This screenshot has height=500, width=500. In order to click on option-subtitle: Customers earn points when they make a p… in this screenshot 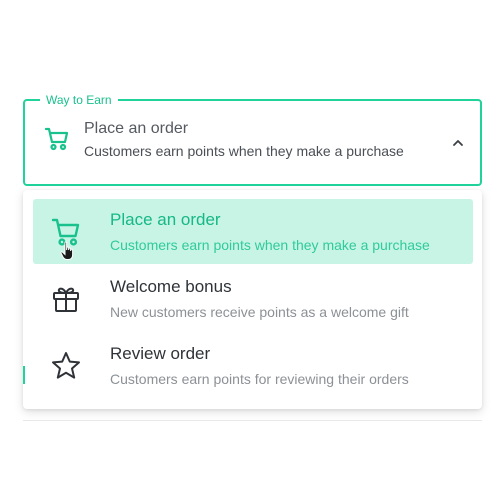, I will do `click(270, 245)`.